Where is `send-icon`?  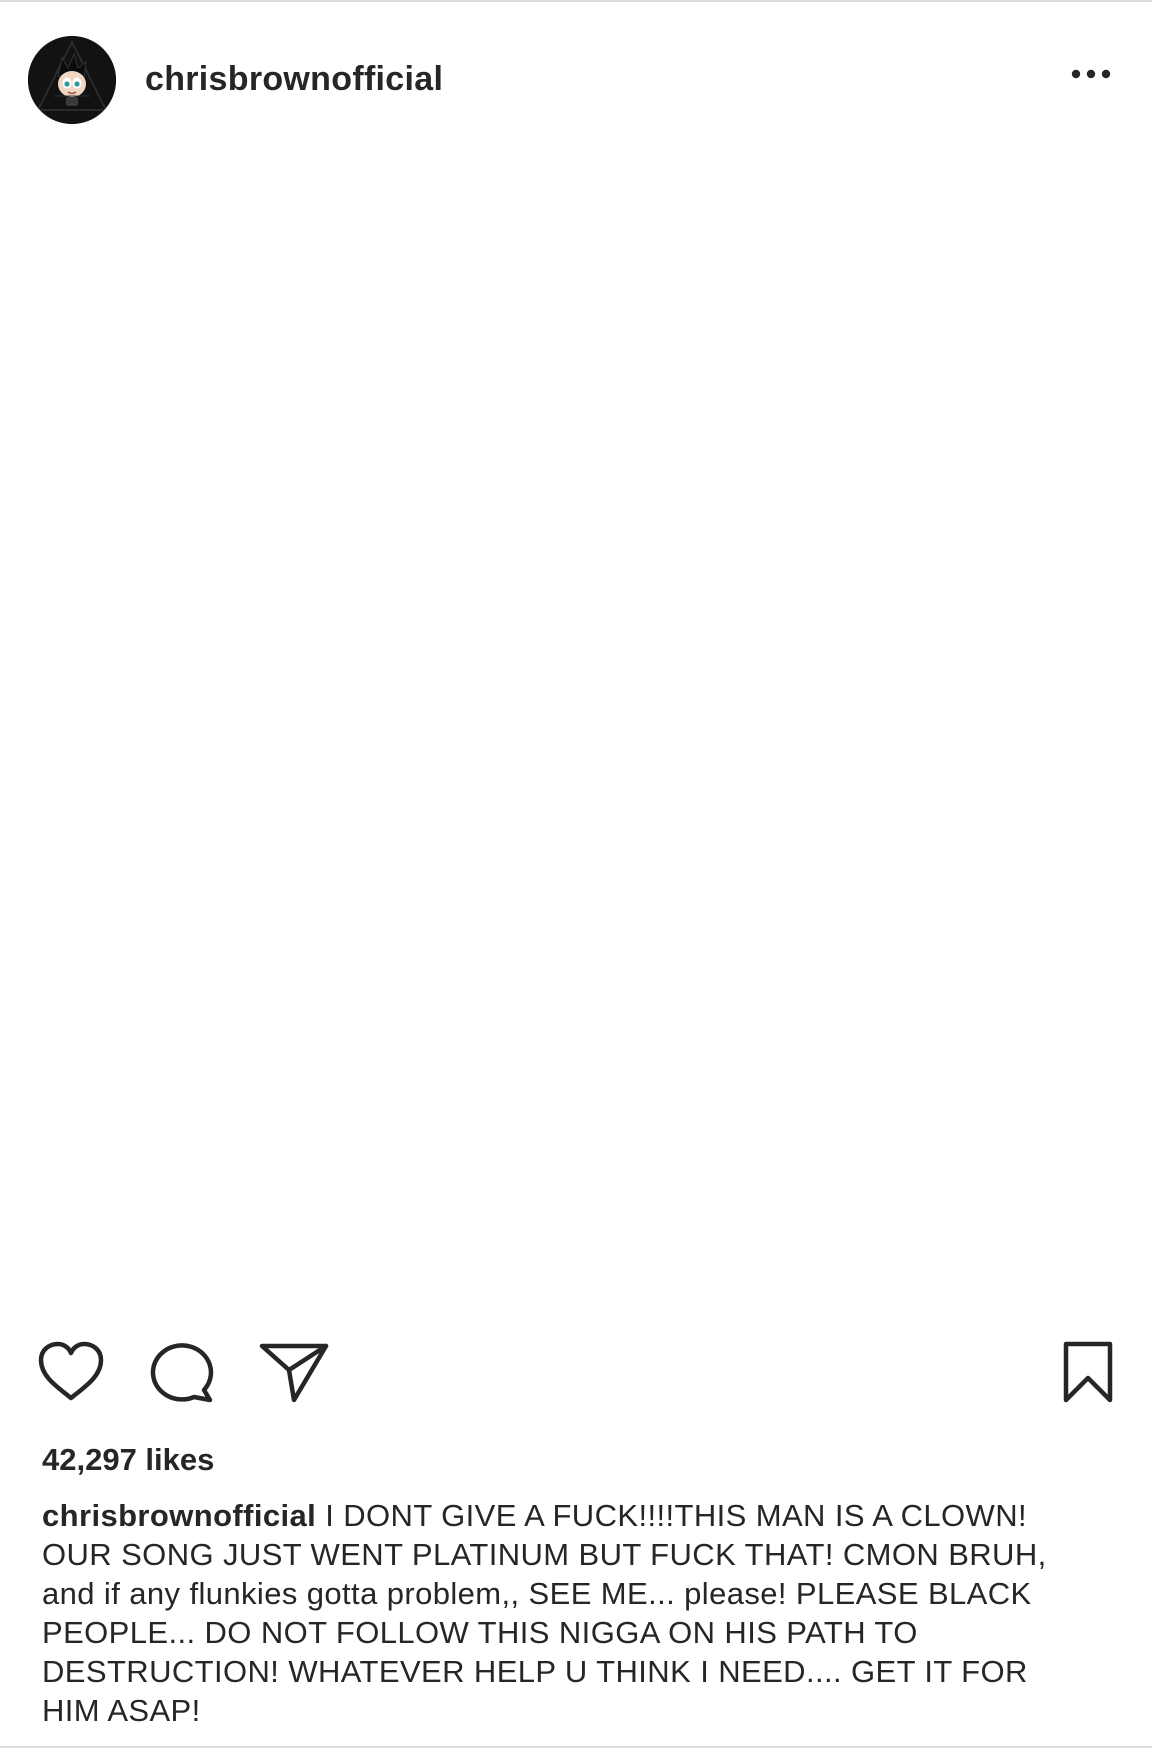
send-icon is located at coordinates (294, 1372).